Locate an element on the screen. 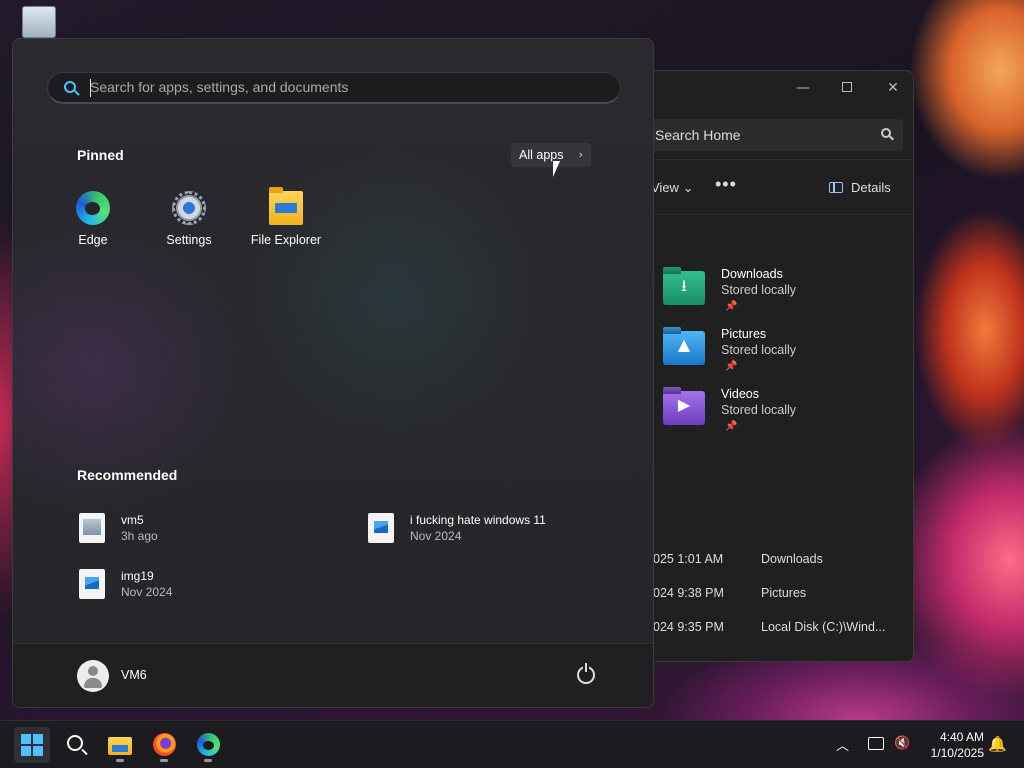 Image resolution: width=1024 pixels, height=768 pixels. quick-access-videos: ▶ Videos Stored locally 📌 is located at coordinates (783, 416).